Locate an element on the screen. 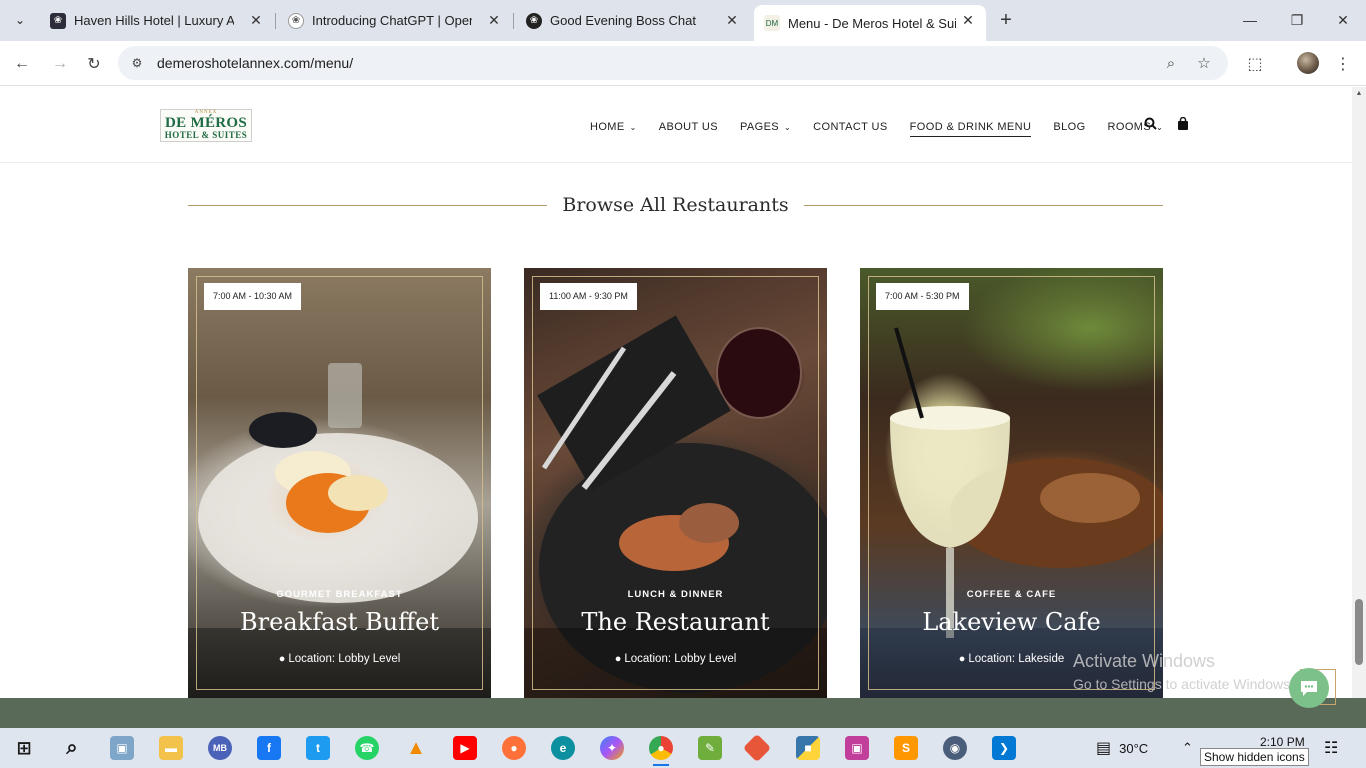 The width and height of the screenshot is (1366, 768). tab-title: Introducing ChatGPT | OpenAI is located at coordinates (392, 20).